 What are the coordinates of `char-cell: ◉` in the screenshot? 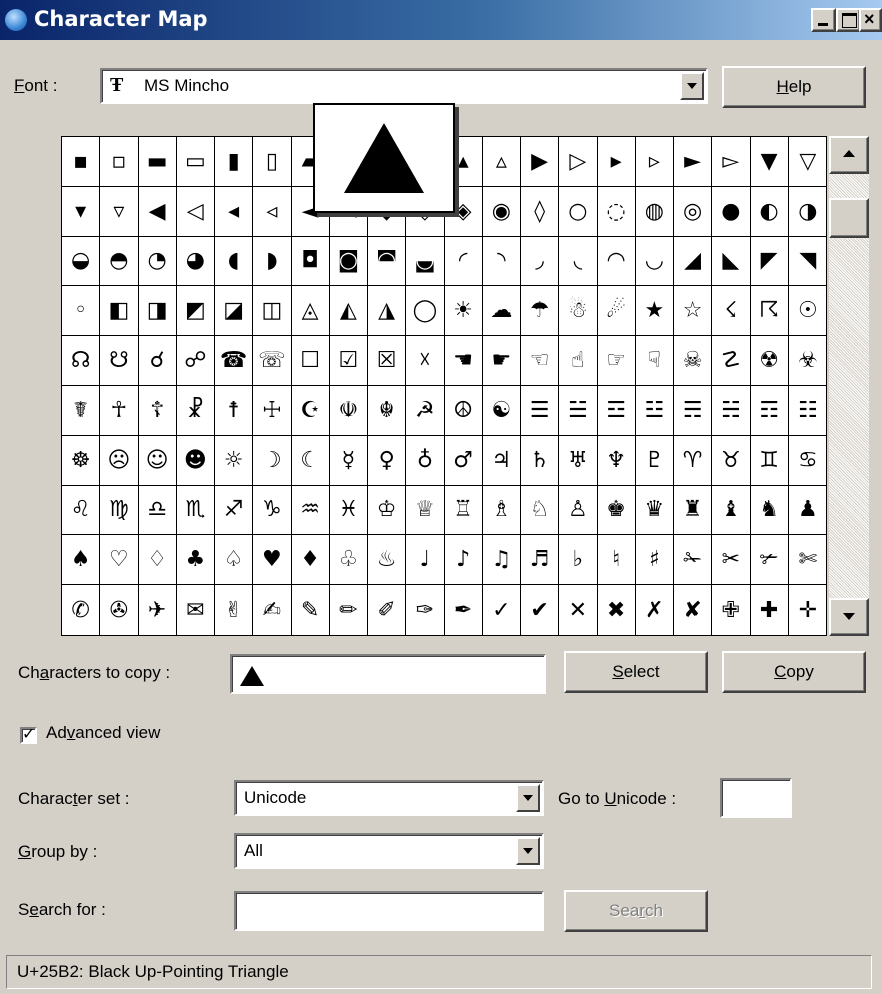 It's located at (501, 211).